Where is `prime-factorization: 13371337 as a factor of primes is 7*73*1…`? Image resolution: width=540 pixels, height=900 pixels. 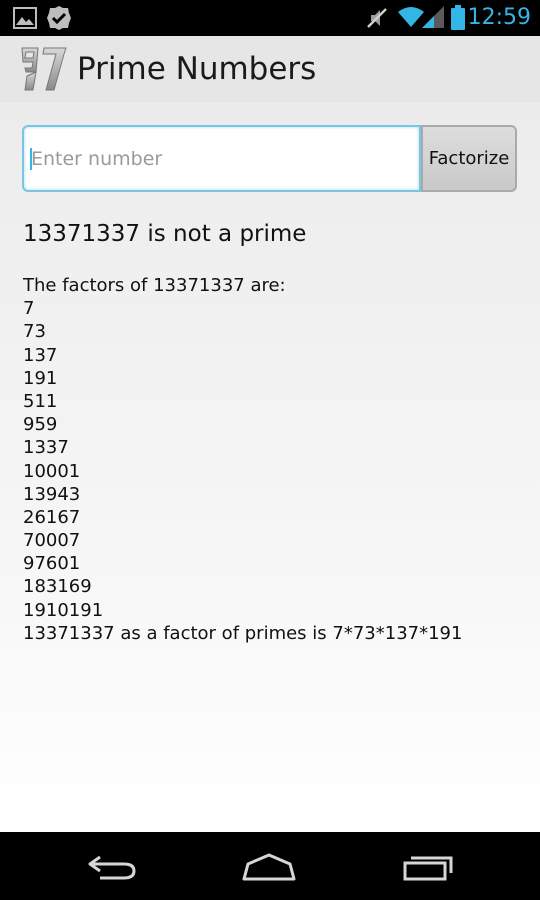
prime-factorization: 13371337 as a factor of primes is 7*73*1… is located at coordinates (243, 633).